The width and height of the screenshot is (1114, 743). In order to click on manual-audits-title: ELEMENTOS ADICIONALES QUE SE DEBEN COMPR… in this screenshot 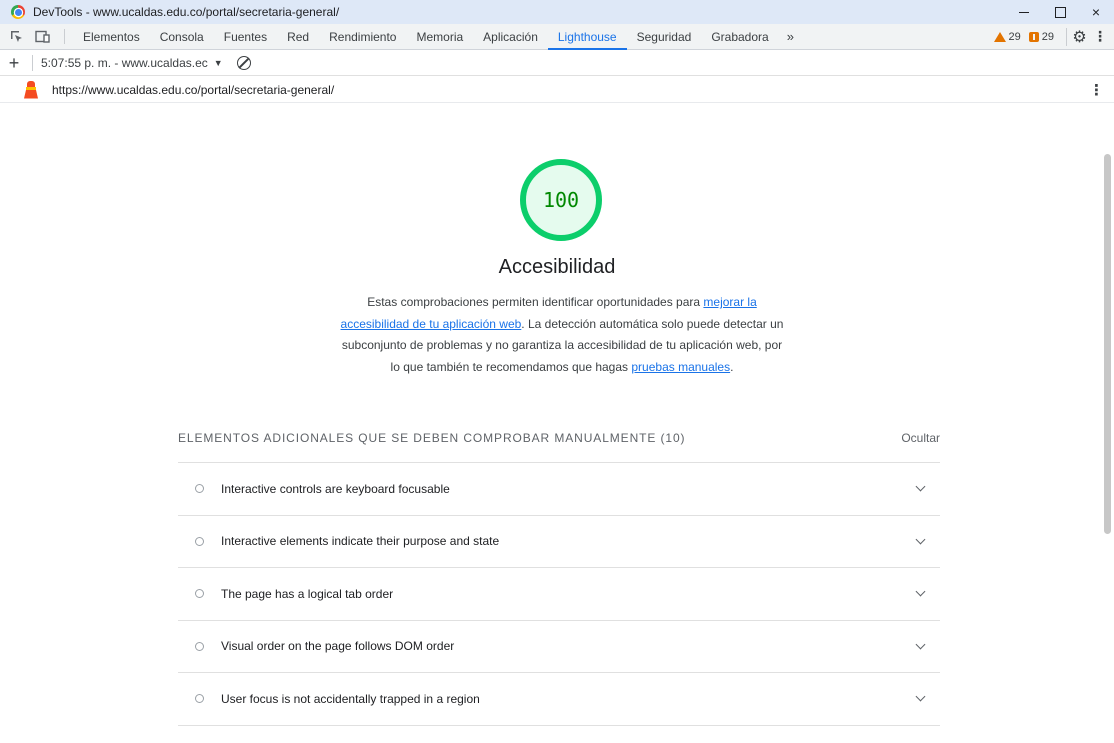, I will do `click(432, 438)`.